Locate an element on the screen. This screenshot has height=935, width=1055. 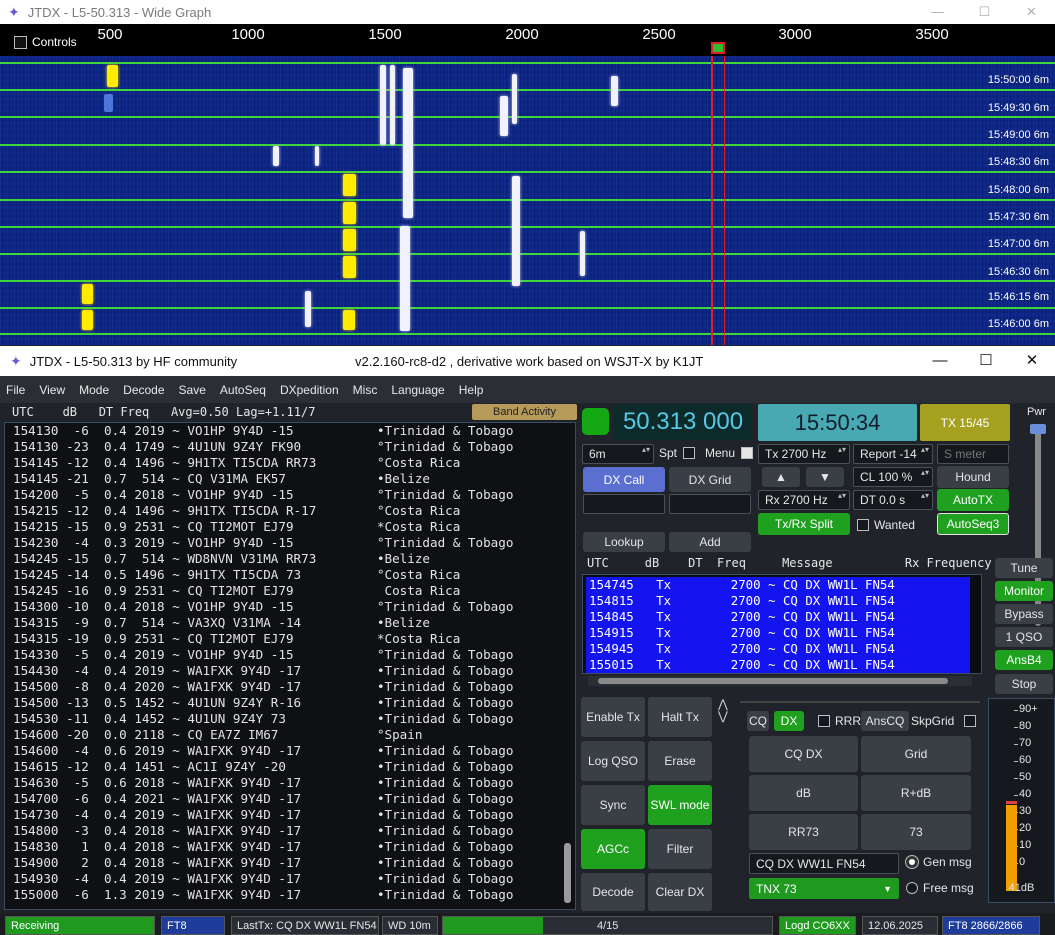
msg-r-db-button: R+dB is located at coordinates (916, 793).